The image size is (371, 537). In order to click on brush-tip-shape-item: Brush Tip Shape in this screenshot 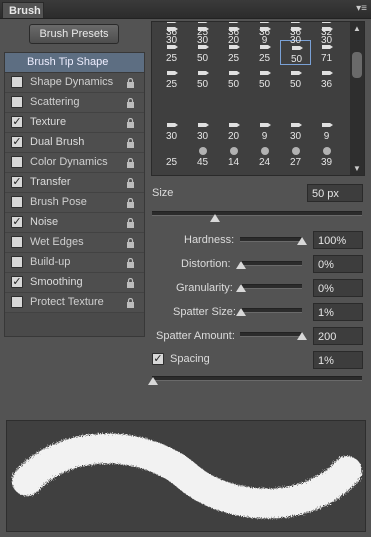, I will do `click(74, 63)`.